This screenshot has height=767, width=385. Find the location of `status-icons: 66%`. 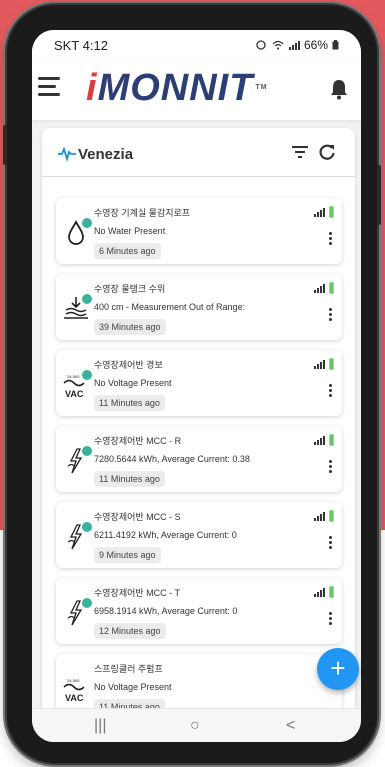

status-icons: 66% is located at coordinates (296, 45).